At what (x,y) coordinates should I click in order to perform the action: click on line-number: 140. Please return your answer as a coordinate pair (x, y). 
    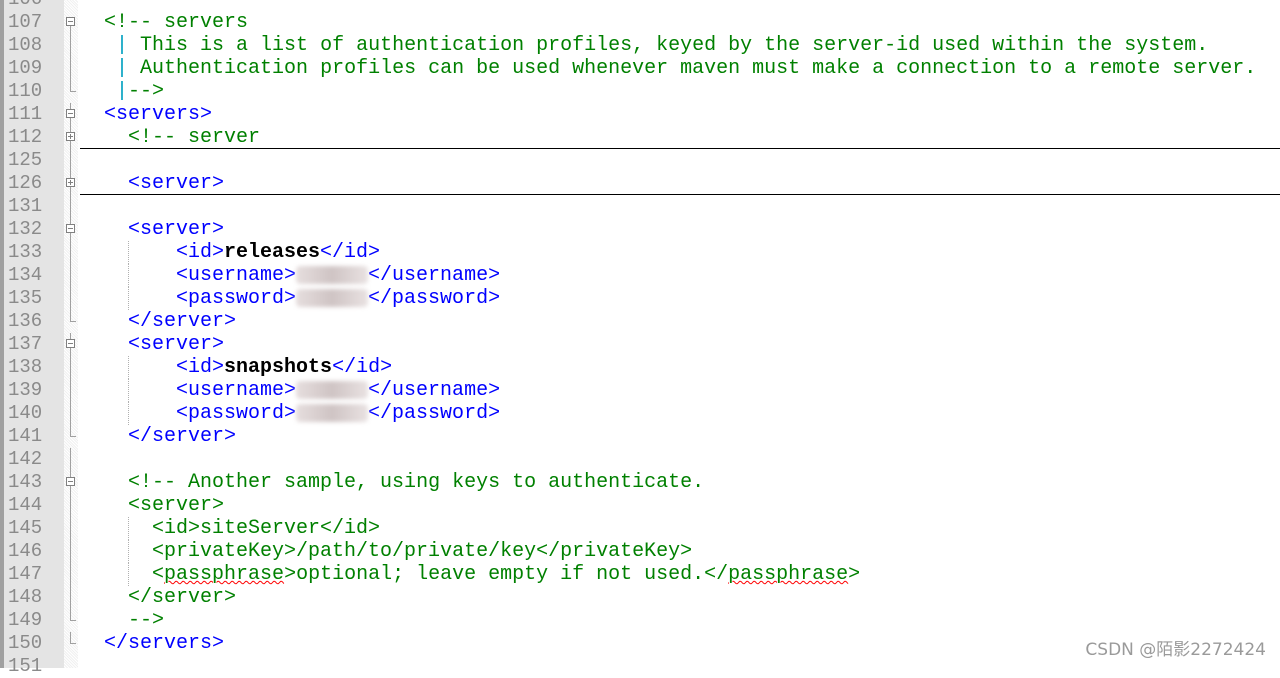
    Looking at the image, I should click on (25, 413).